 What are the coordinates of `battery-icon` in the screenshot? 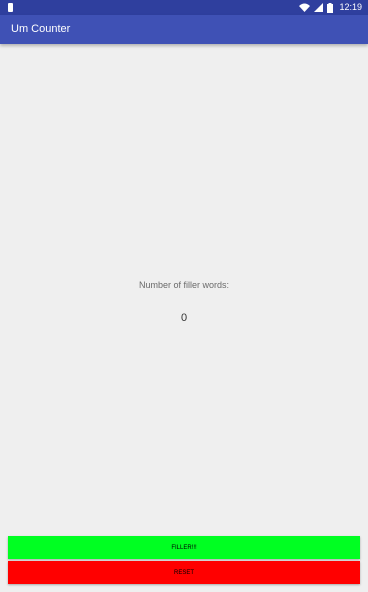 It's located at (330, 7).